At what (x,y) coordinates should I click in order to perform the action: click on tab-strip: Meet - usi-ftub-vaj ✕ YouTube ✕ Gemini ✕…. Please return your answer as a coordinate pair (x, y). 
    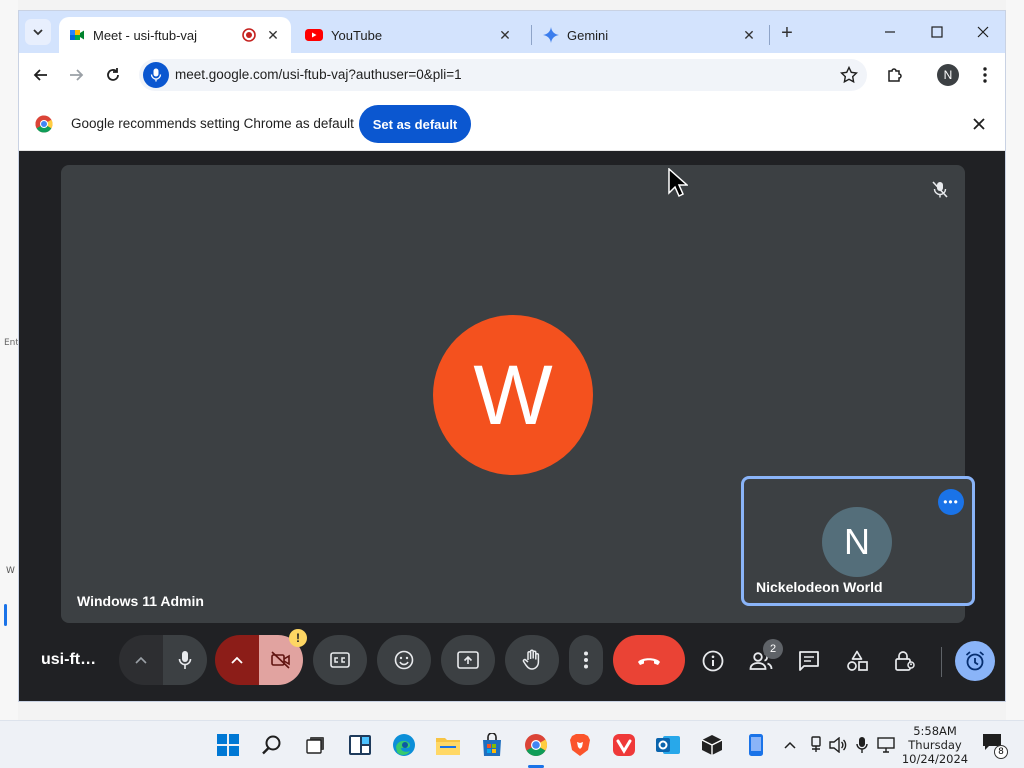
    Looking at the image, I should click on (512, 32).